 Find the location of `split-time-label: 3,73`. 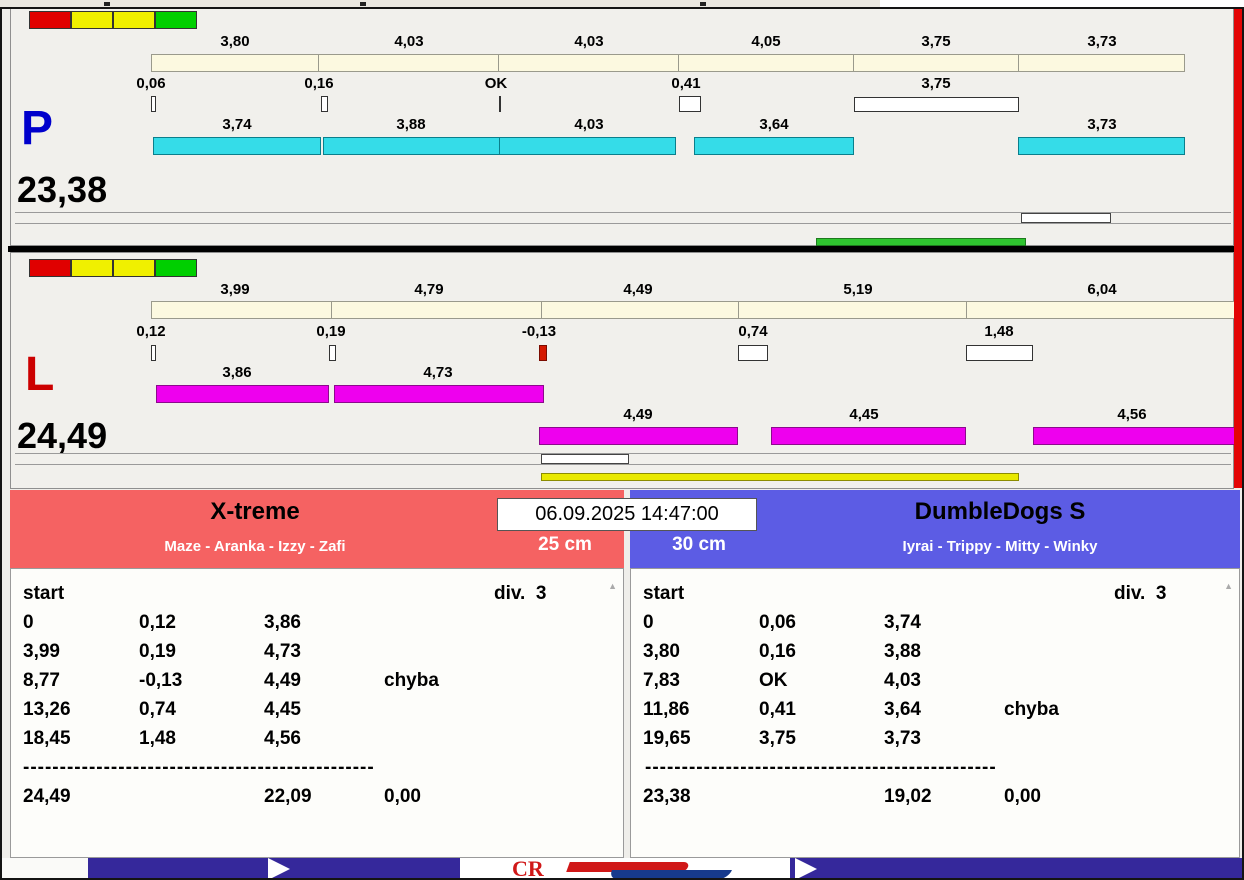

split-time-label: 3,73 is located at coordinates (1102, 41).